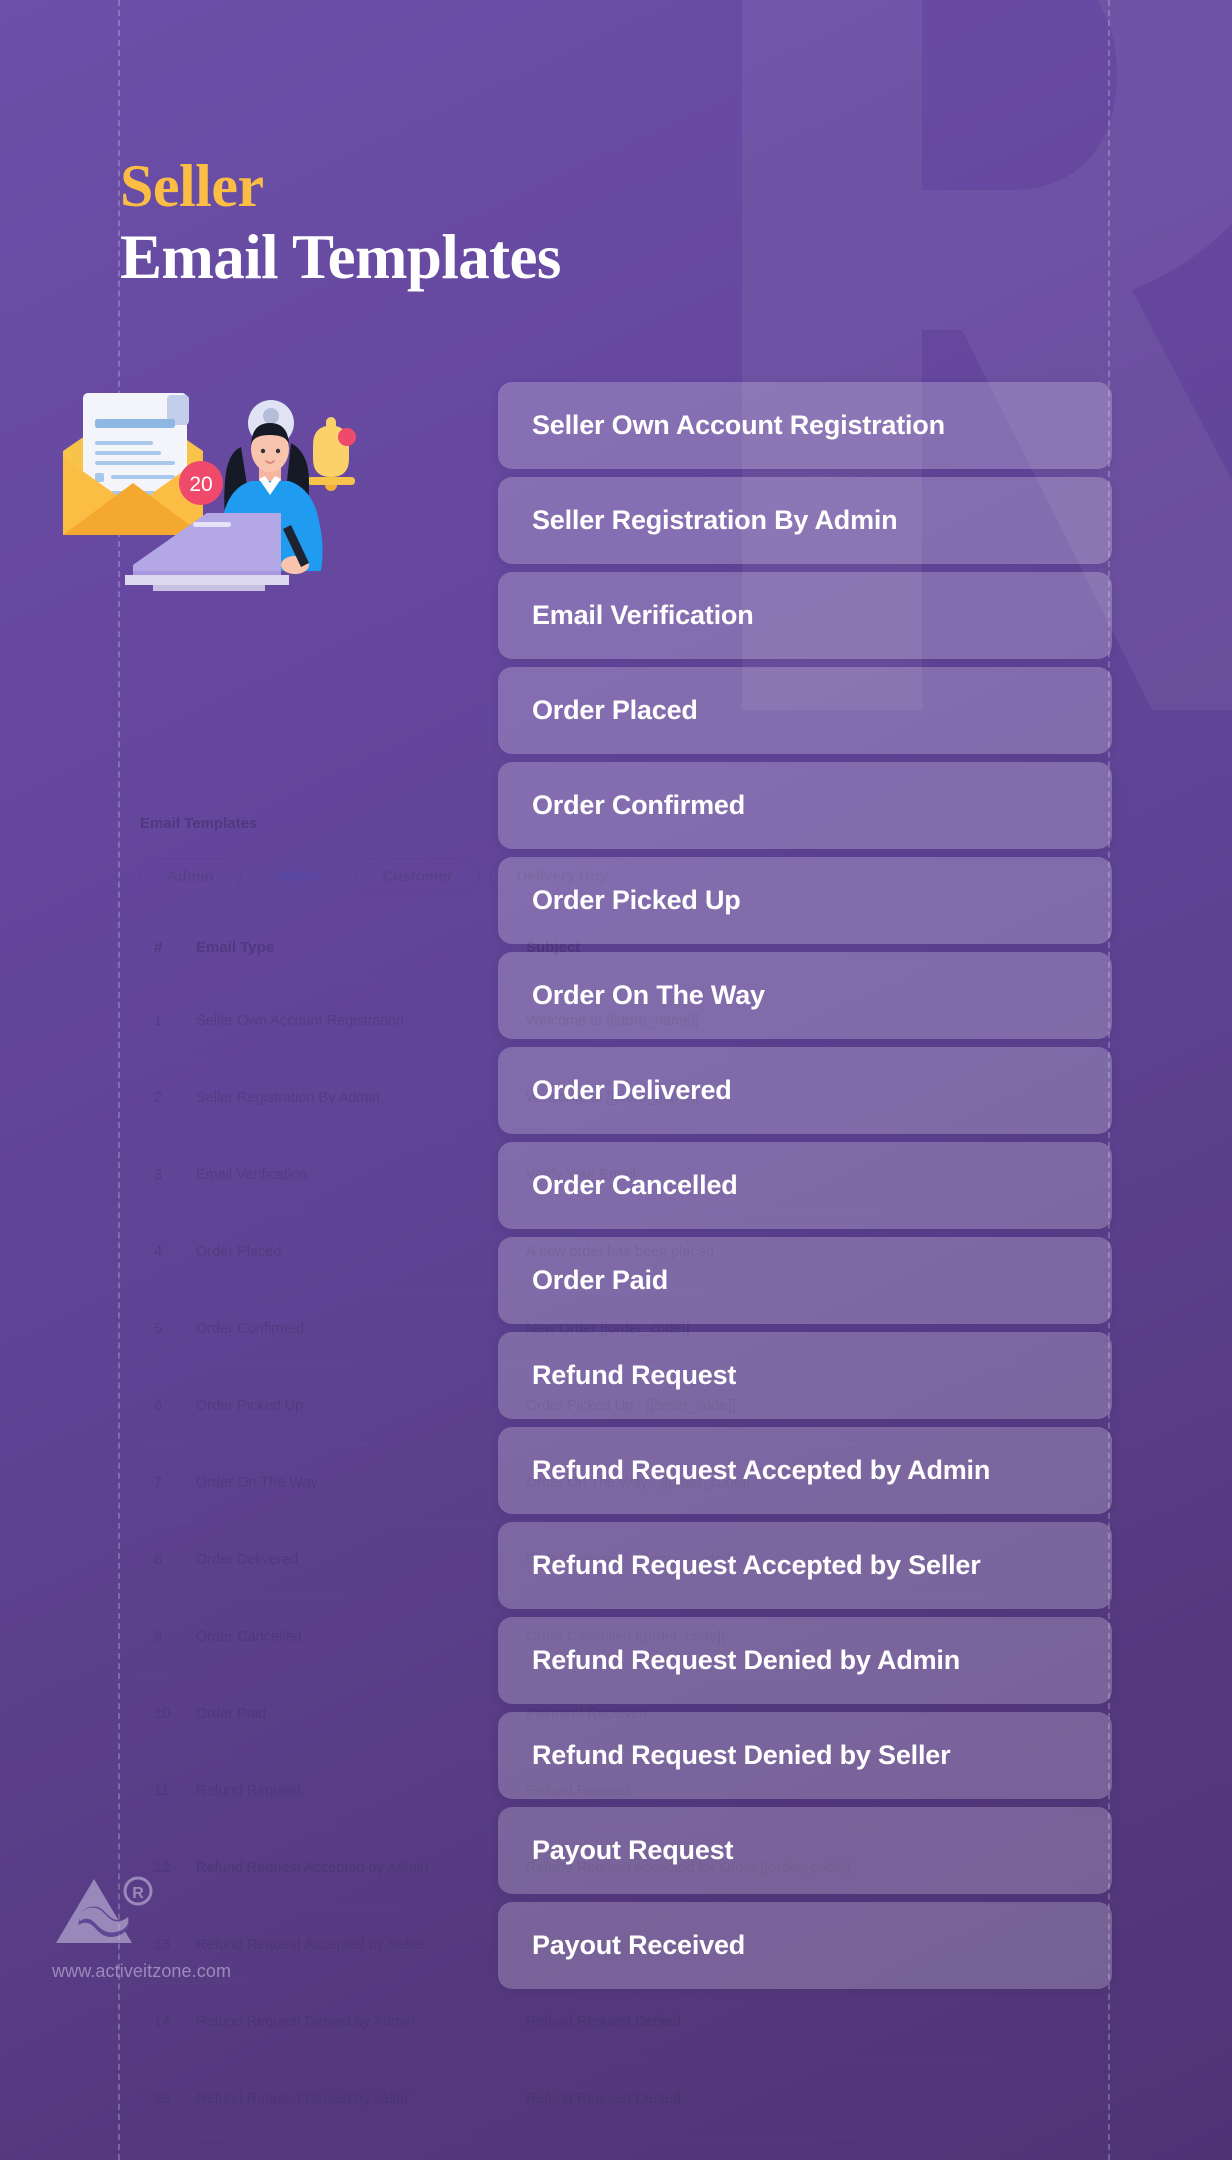 This screenshot has height=2160, width=1232. Describe the element at coordinates (361, 1483) in the screenshot. I see `table-cell-type: Order On The Way` at that location.